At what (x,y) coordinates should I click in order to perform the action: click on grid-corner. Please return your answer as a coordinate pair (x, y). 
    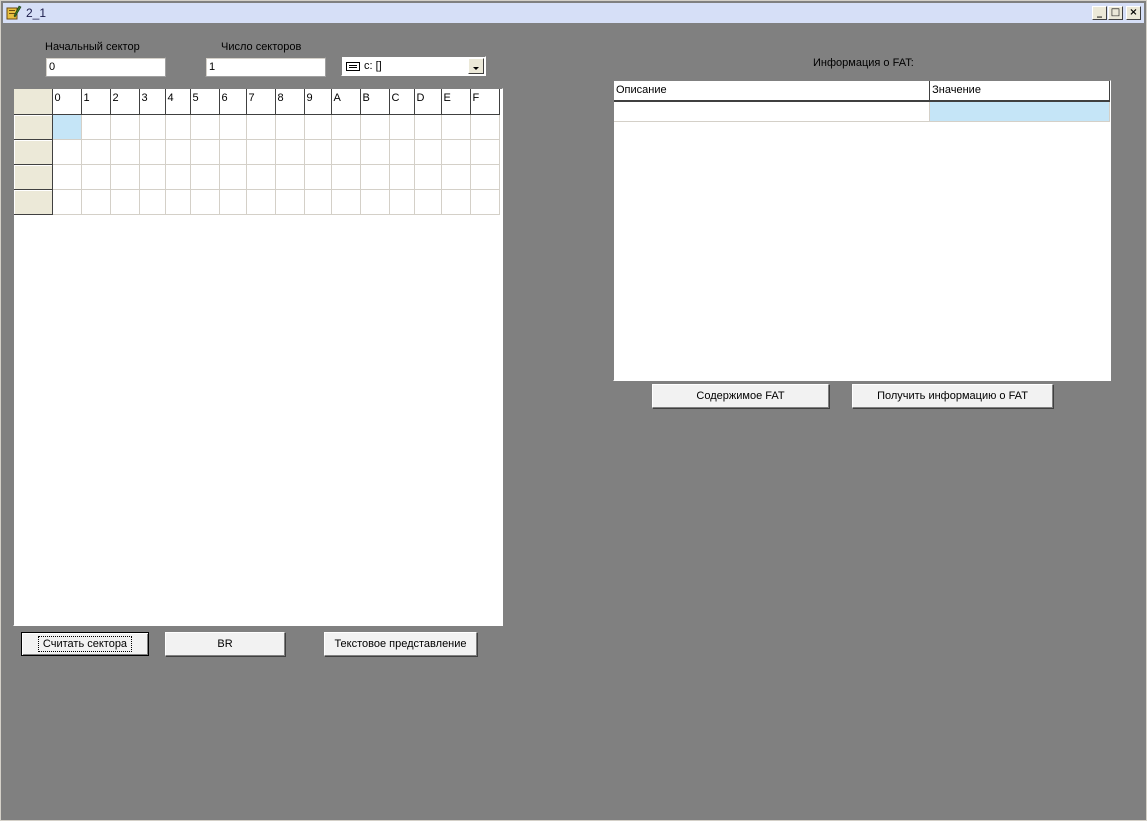
    Looking at the image, I should click on (33, 102).